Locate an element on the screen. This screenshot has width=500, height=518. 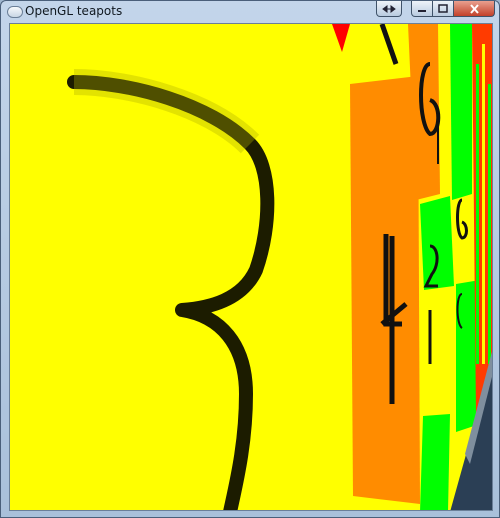
window-title: OpenGL teapots is located at coordinates (74, 11).